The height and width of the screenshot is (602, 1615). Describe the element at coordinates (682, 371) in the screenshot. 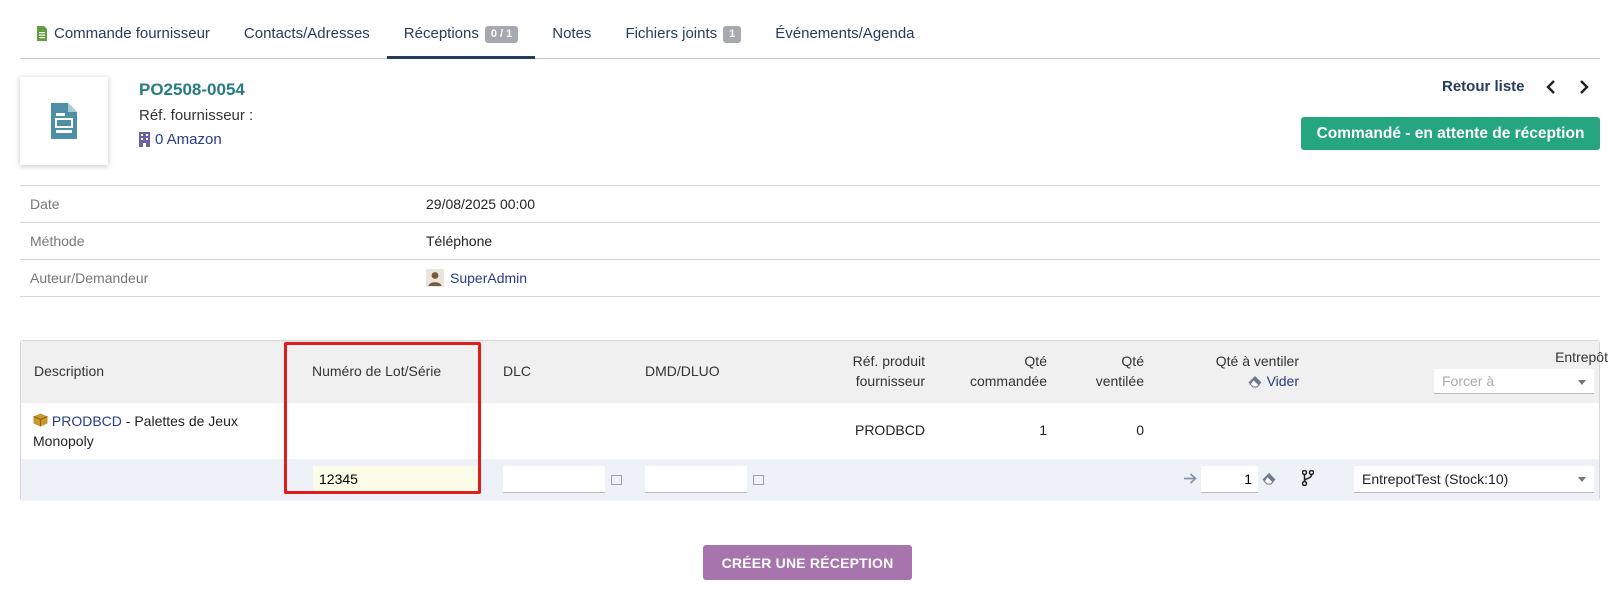

I see `col-dmd: DMD/DLUO` at that location.